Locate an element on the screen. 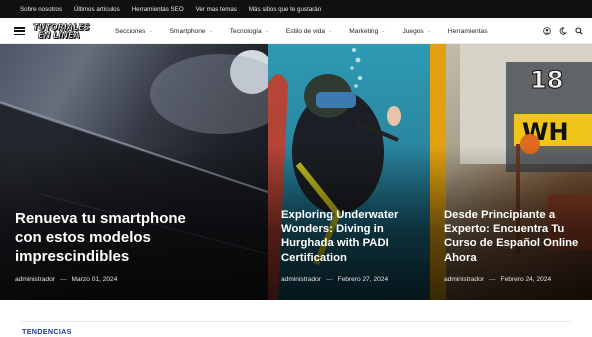  nav-item-tecnologia: Tecnología ⌄ is located at coordinates (249, 31).